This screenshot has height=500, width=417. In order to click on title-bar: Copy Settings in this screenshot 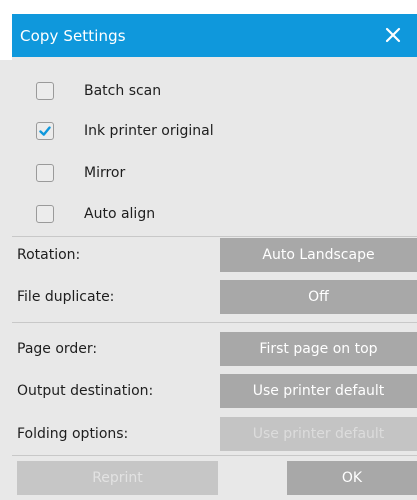, I will do `click(214, 35)`.